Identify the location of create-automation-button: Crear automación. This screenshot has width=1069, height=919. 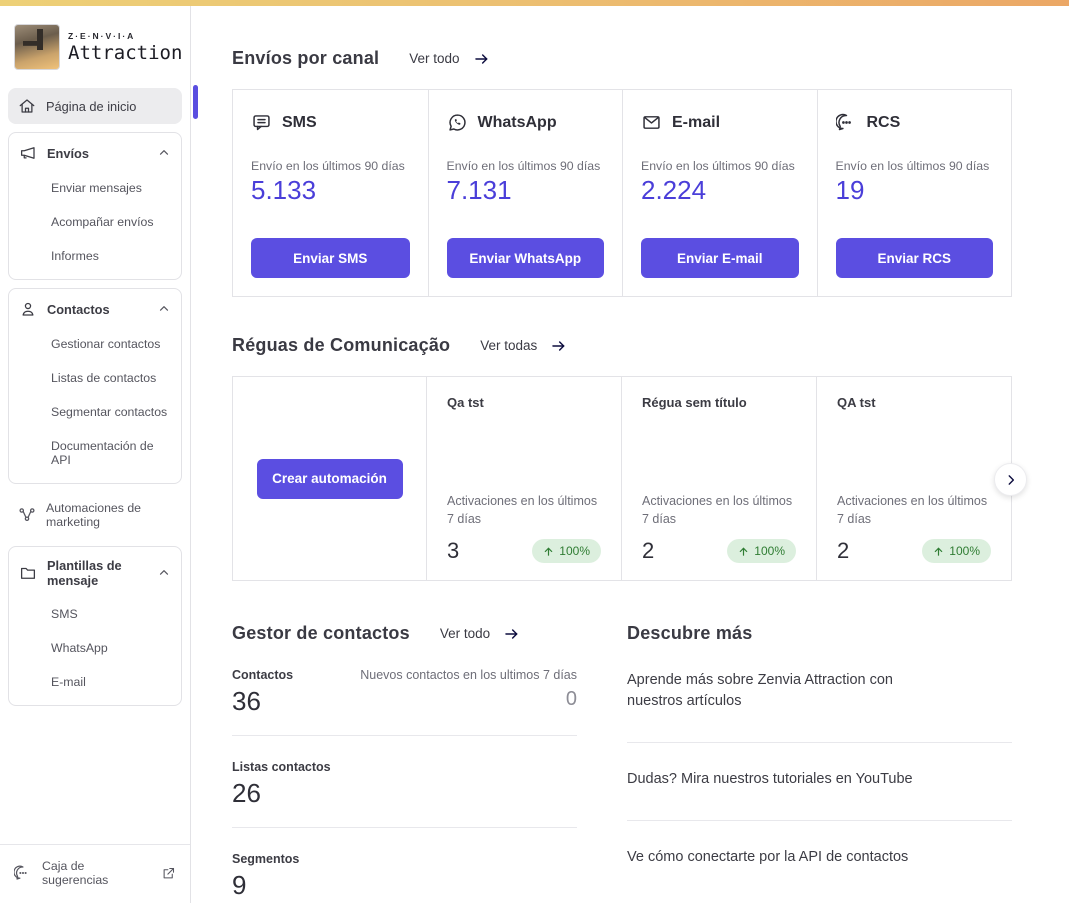
(329, 478).